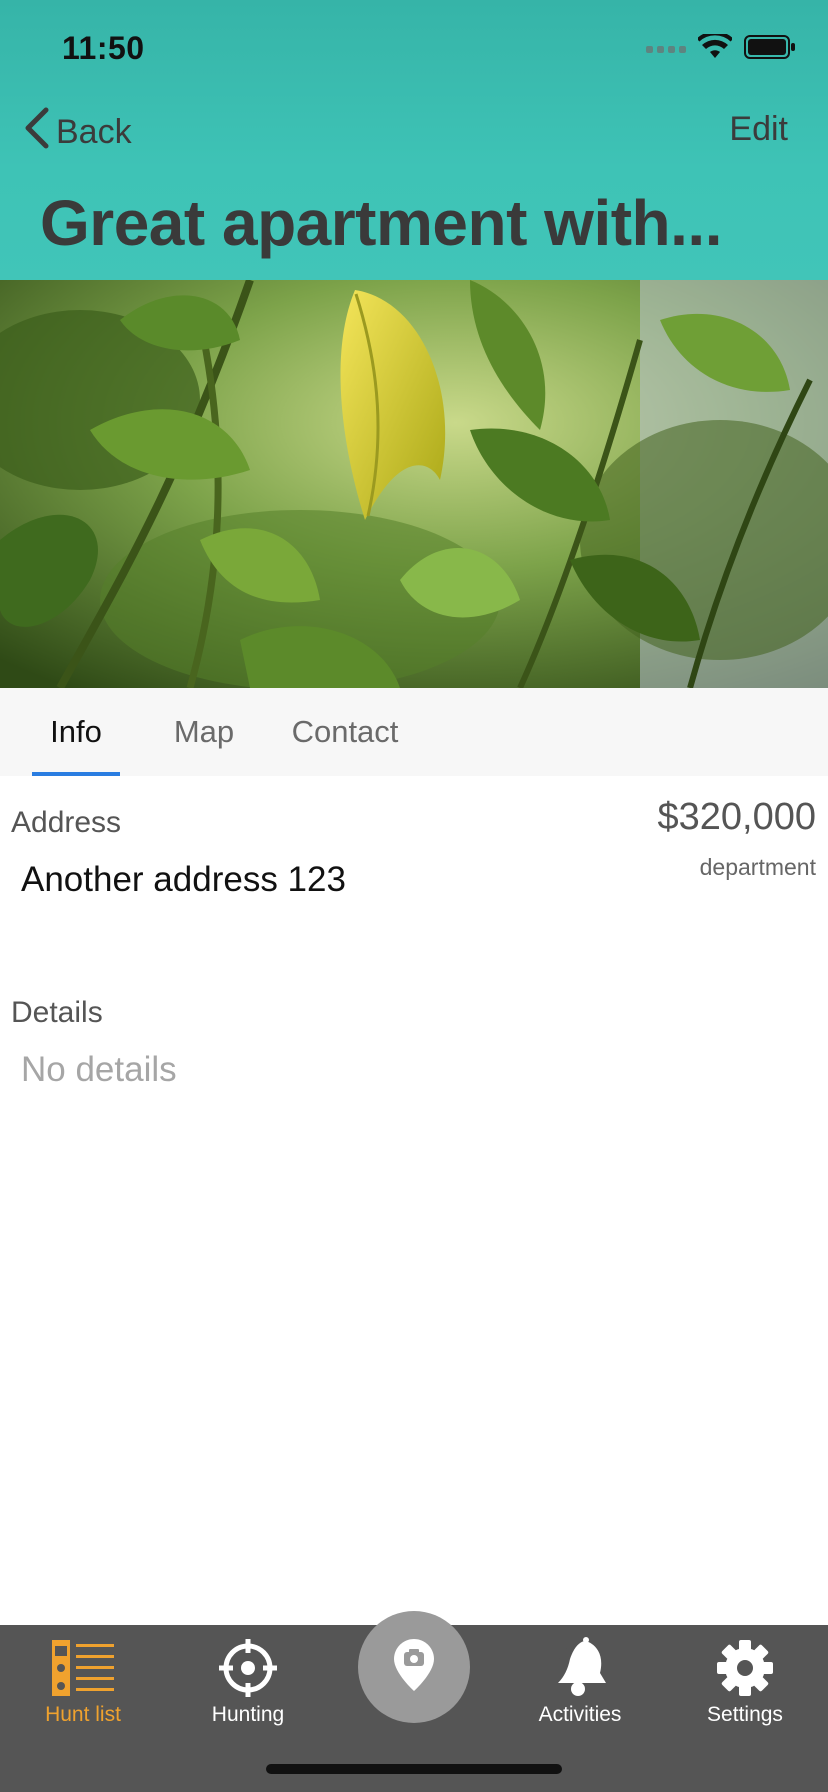 This screenshot has width=828, height=1792. Describe the element at coordinates (66, 822) in the screenshot. I see `address-label: Address` at that location.